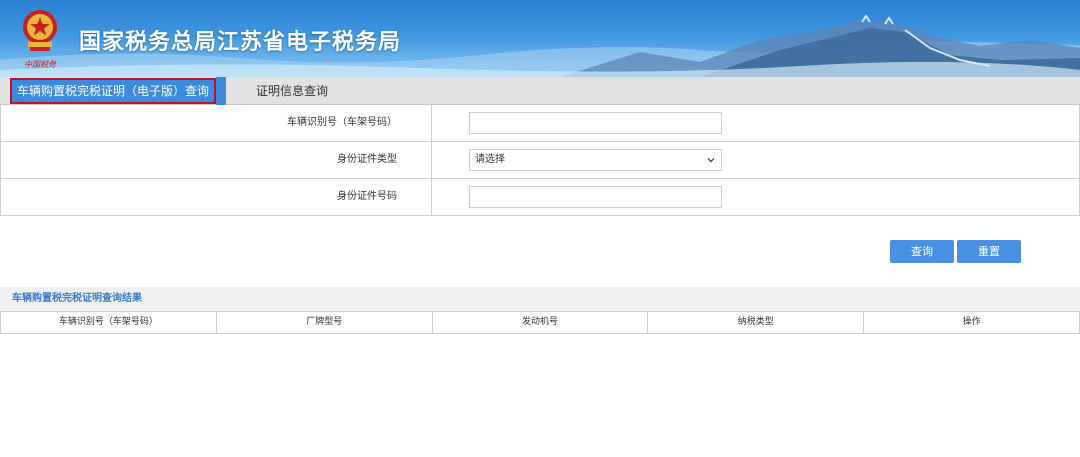  Describe the element at coordinates (216, 123) in the screenshot. I see `vin-label: 车辆识别号（车架号码）` at that location.